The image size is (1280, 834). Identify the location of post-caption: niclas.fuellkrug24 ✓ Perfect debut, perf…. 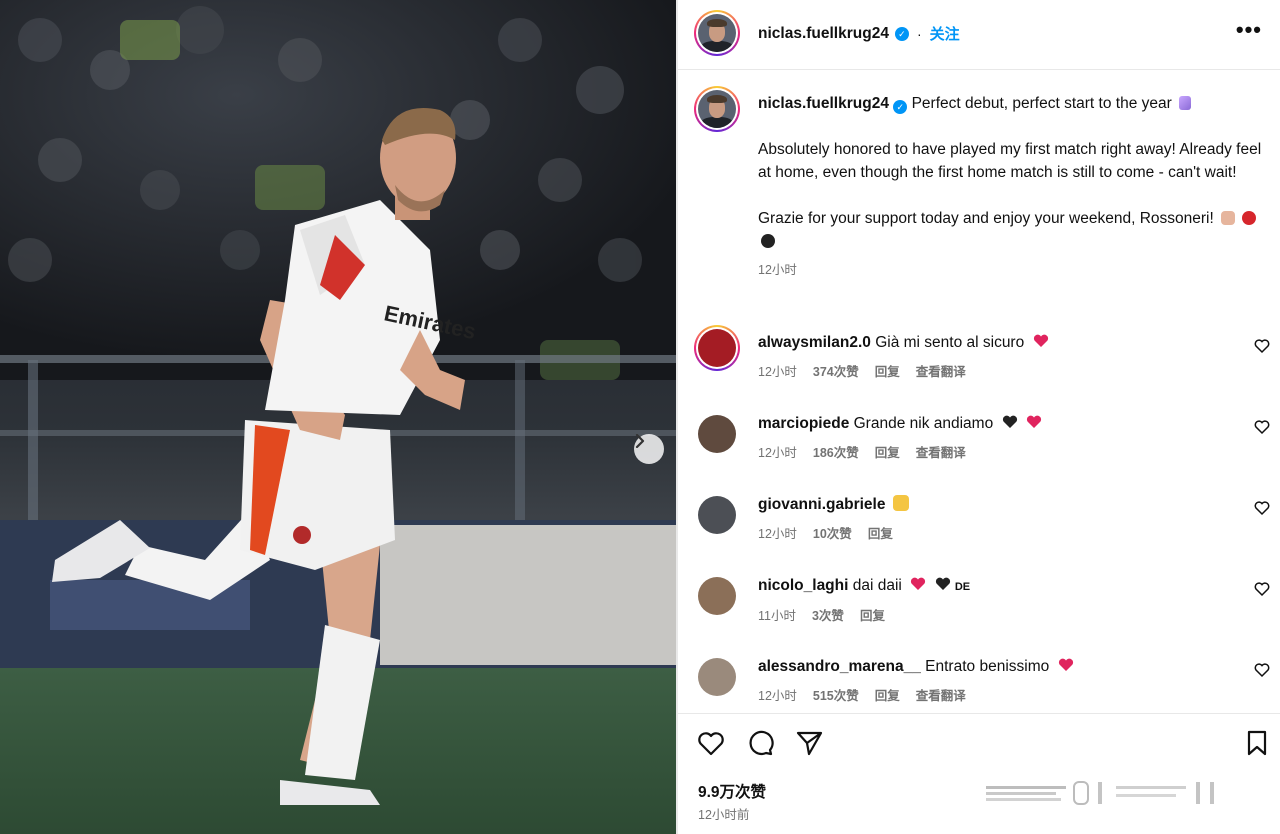
(1010, 187).